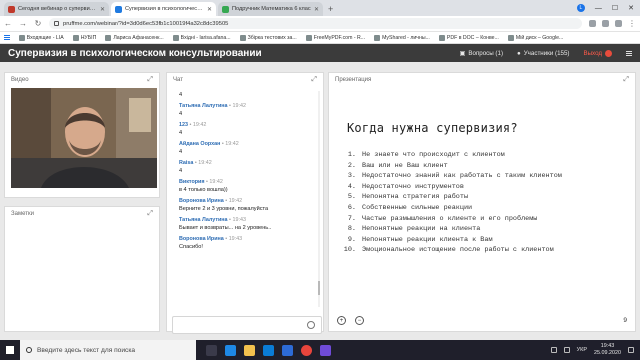 The width and height of the screenshot is (640, 360). What do you see at coordinates (249, 350) in the screenshot?
I see `file-explorer-icon` at bounding box center [249, 350].